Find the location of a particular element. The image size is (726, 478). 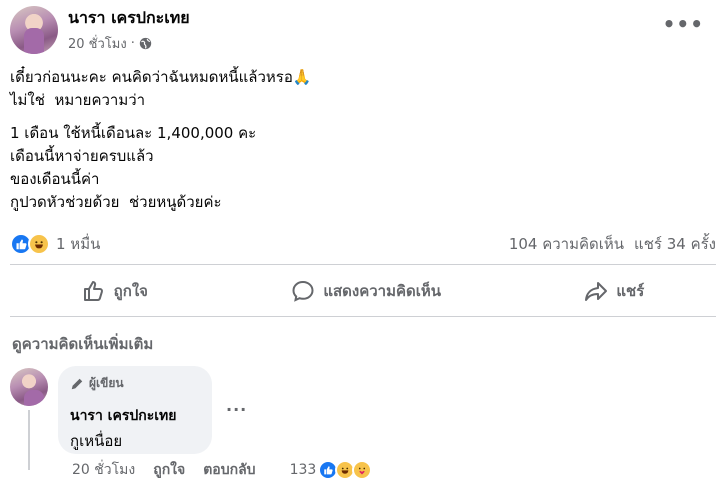

comment-reactions: 133 is located at coordinates (331, 469).